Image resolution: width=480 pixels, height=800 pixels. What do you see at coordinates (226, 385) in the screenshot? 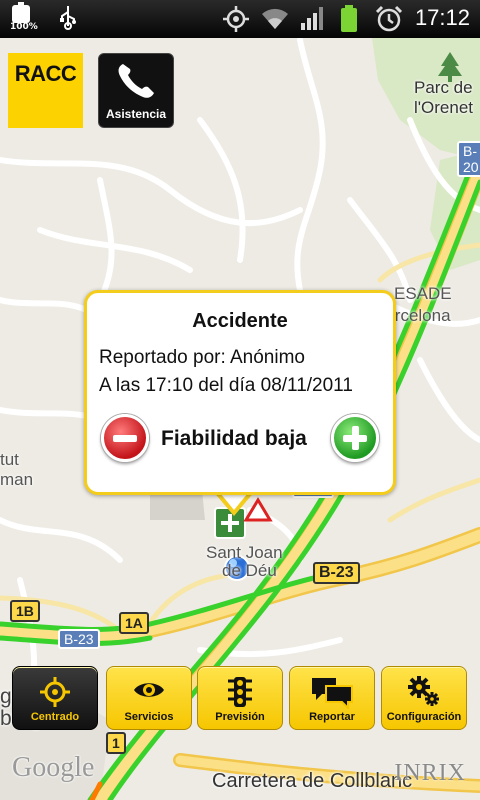
I see `incident-timestamp: A las 17:10 del día 08/11/2011` at bounding box center [226, 385].